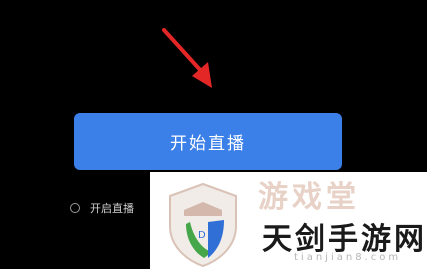 Image resolution: width=427 pixels, height=269 pixels. What do you see at coordinates (348, 257) in the screenshot?
I see `watermark-domain: tianjian8.com` at bounding box center [348, 257].